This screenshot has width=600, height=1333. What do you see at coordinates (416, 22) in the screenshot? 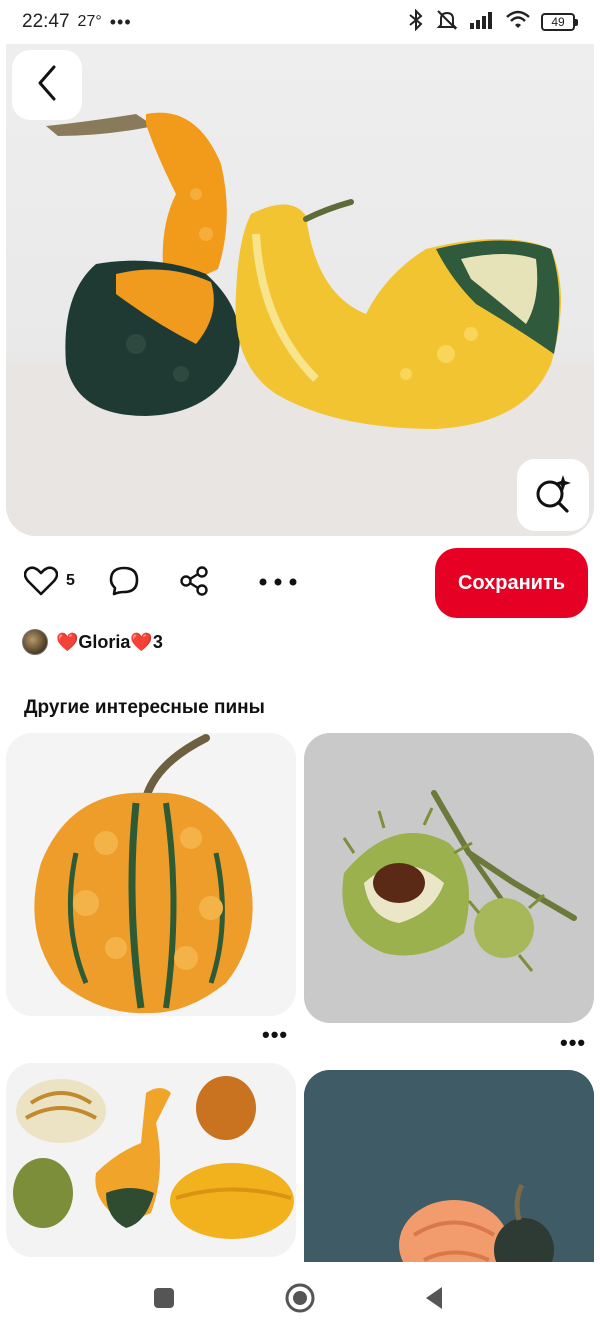
I see `bluetooth-icon` at bounding box center [416, 22].